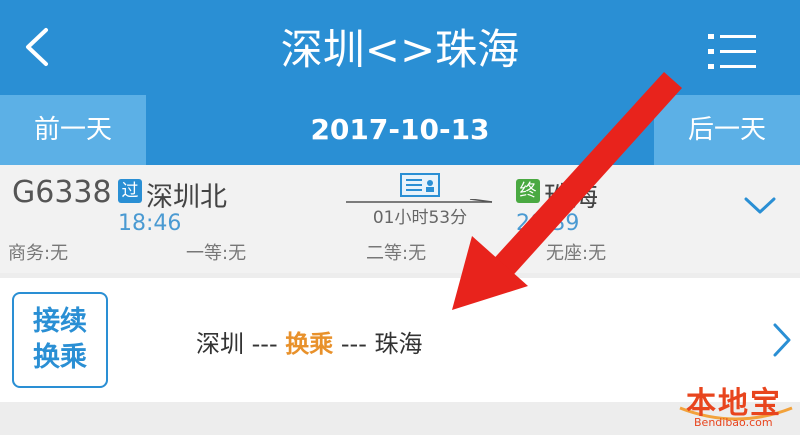 The image size is (800, 435). What do you see at coordinates (73, 130) in the screenshot?
I see `previous-day-button: 前一天` at bounding box center [73, 130].